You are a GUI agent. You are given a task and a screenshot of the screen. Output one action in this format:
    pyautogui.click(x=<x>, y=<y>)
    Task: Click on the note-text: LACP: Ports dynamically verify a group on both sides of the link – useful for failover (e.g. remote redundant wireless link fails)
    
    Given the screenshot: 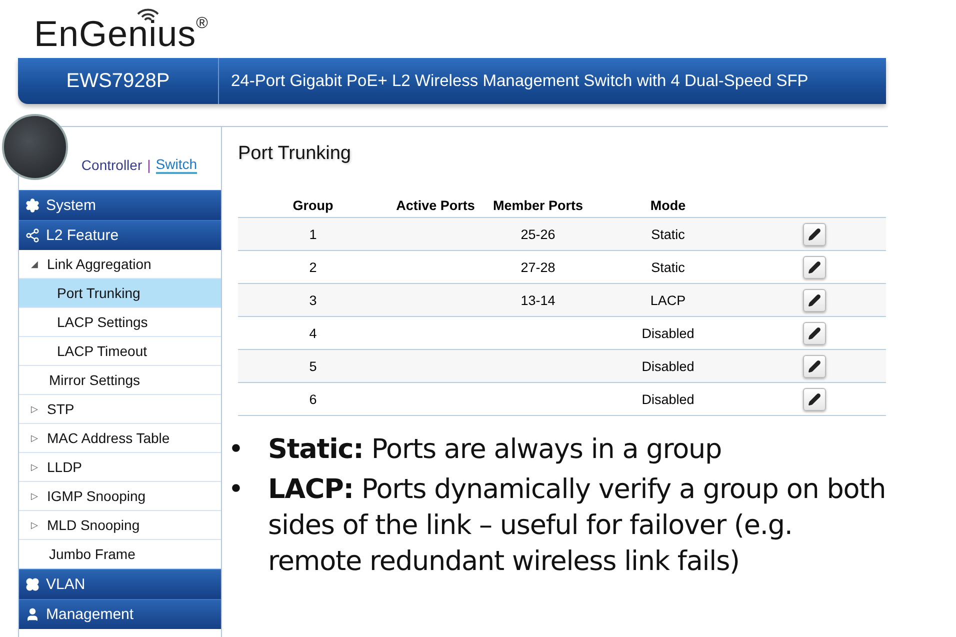 What is the action you would take?
    pyautogui.click(x=577, y=526)
    